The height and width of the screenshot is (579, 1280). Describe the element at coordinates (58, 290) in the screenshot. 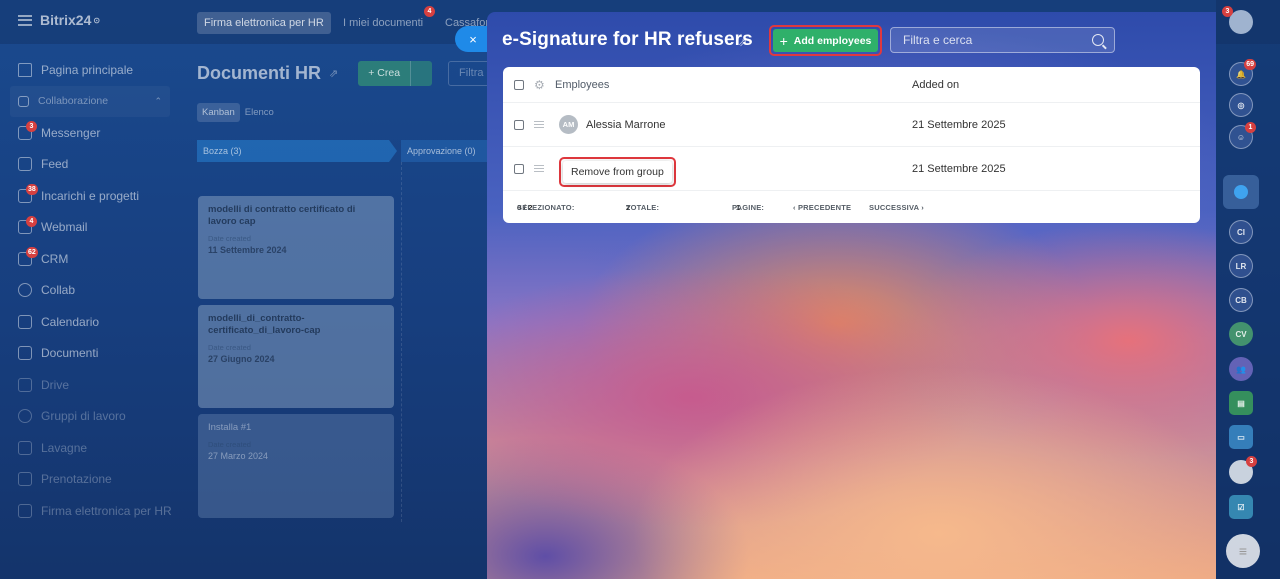

I see `sidebar-item-label: Collab` at that location.